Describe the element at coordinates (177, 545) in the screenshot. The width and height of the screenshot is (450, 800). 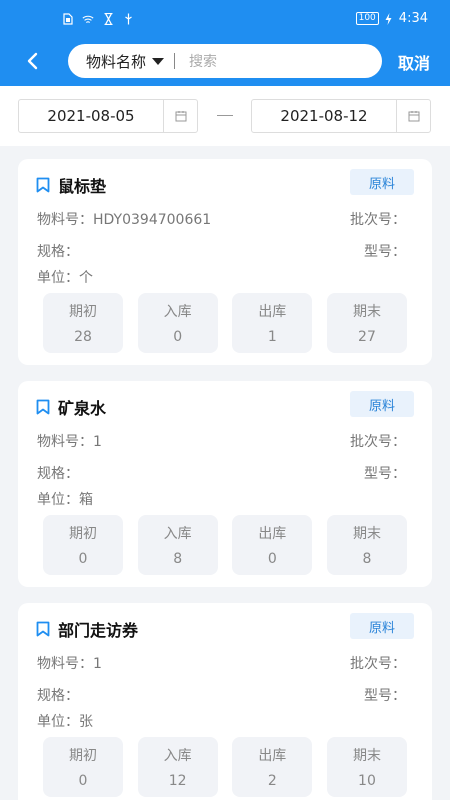
I see `stat-inbound: 入库 8` at that location.